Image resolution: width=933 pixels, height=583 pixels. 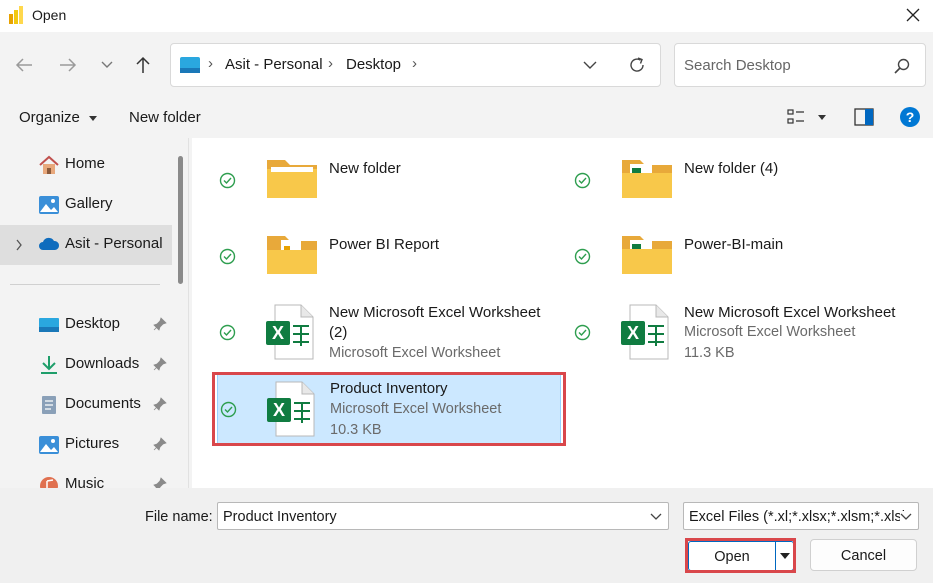 I want to click on cancel-button: Cancel, so click(x=863, y=555).